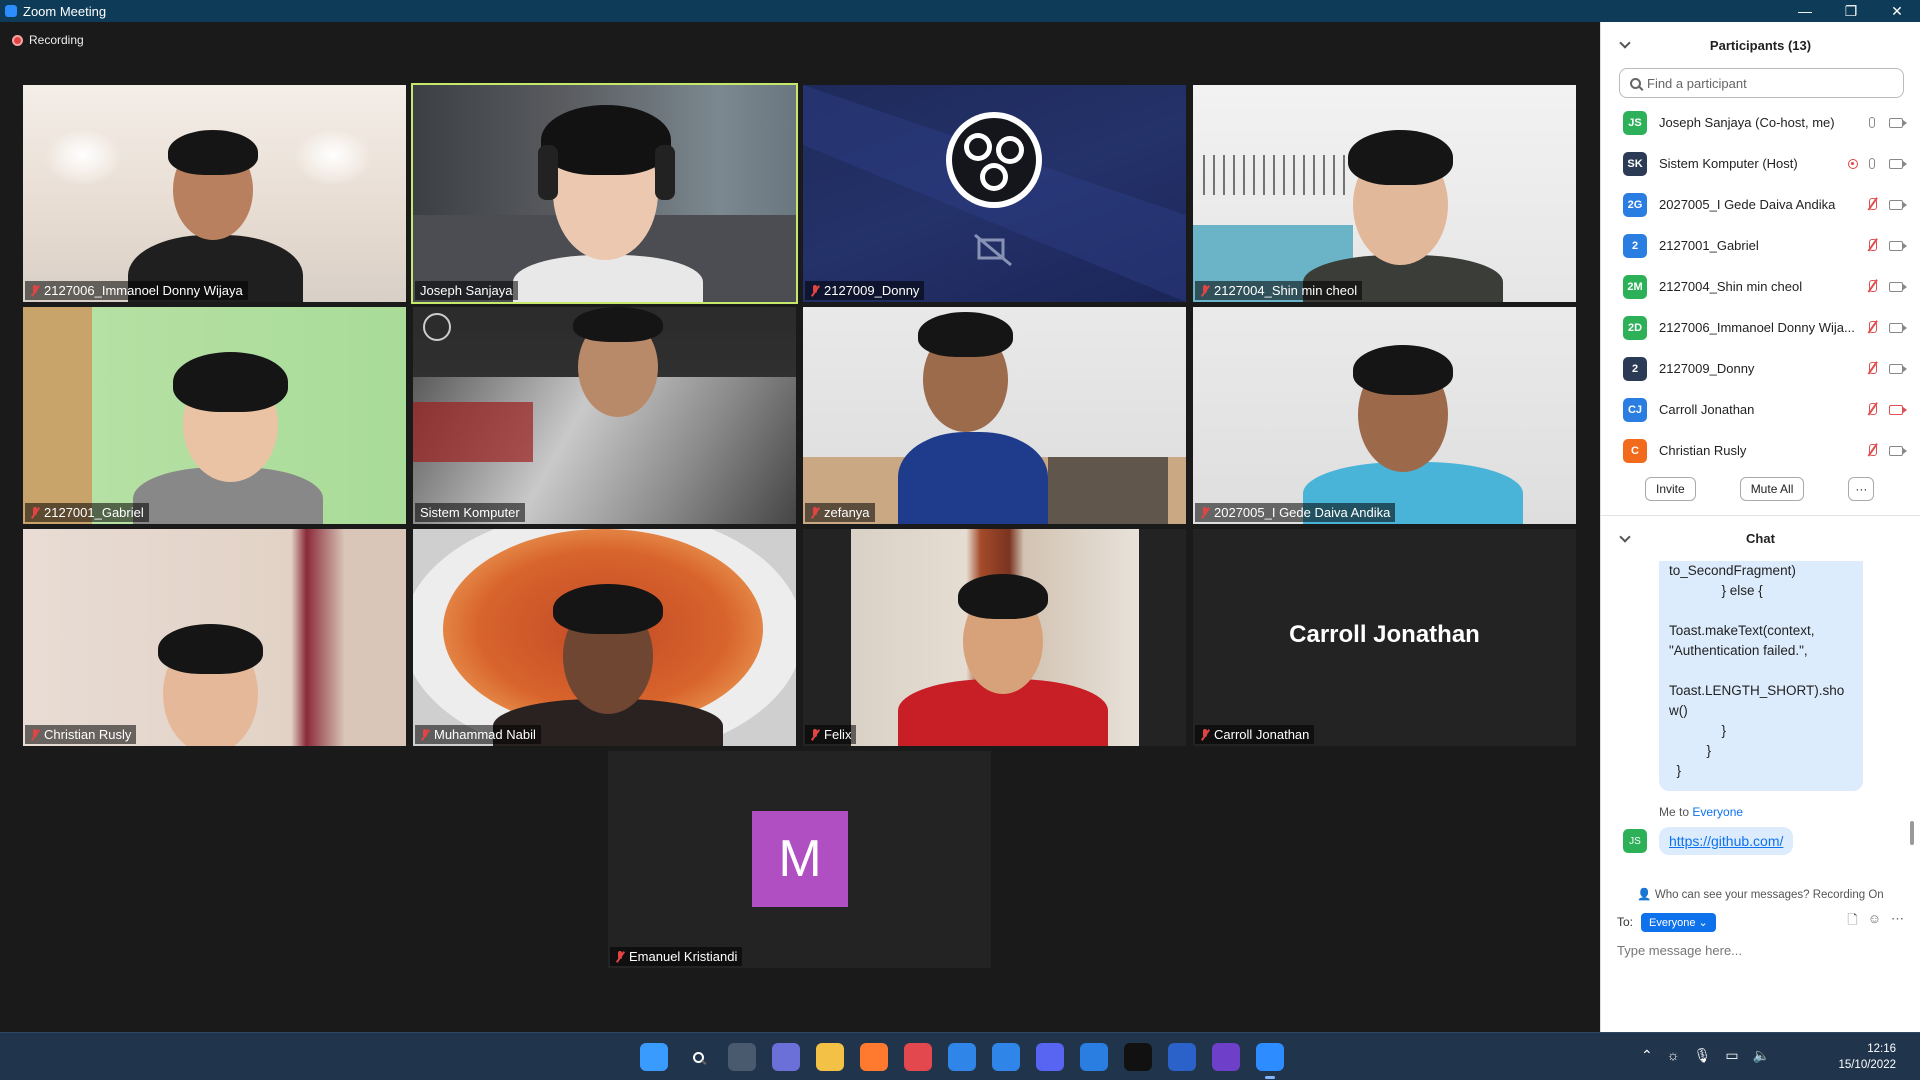 This screenshot has width=1920, height=1080. I want to click on word-icon, so click(1182, 1057).